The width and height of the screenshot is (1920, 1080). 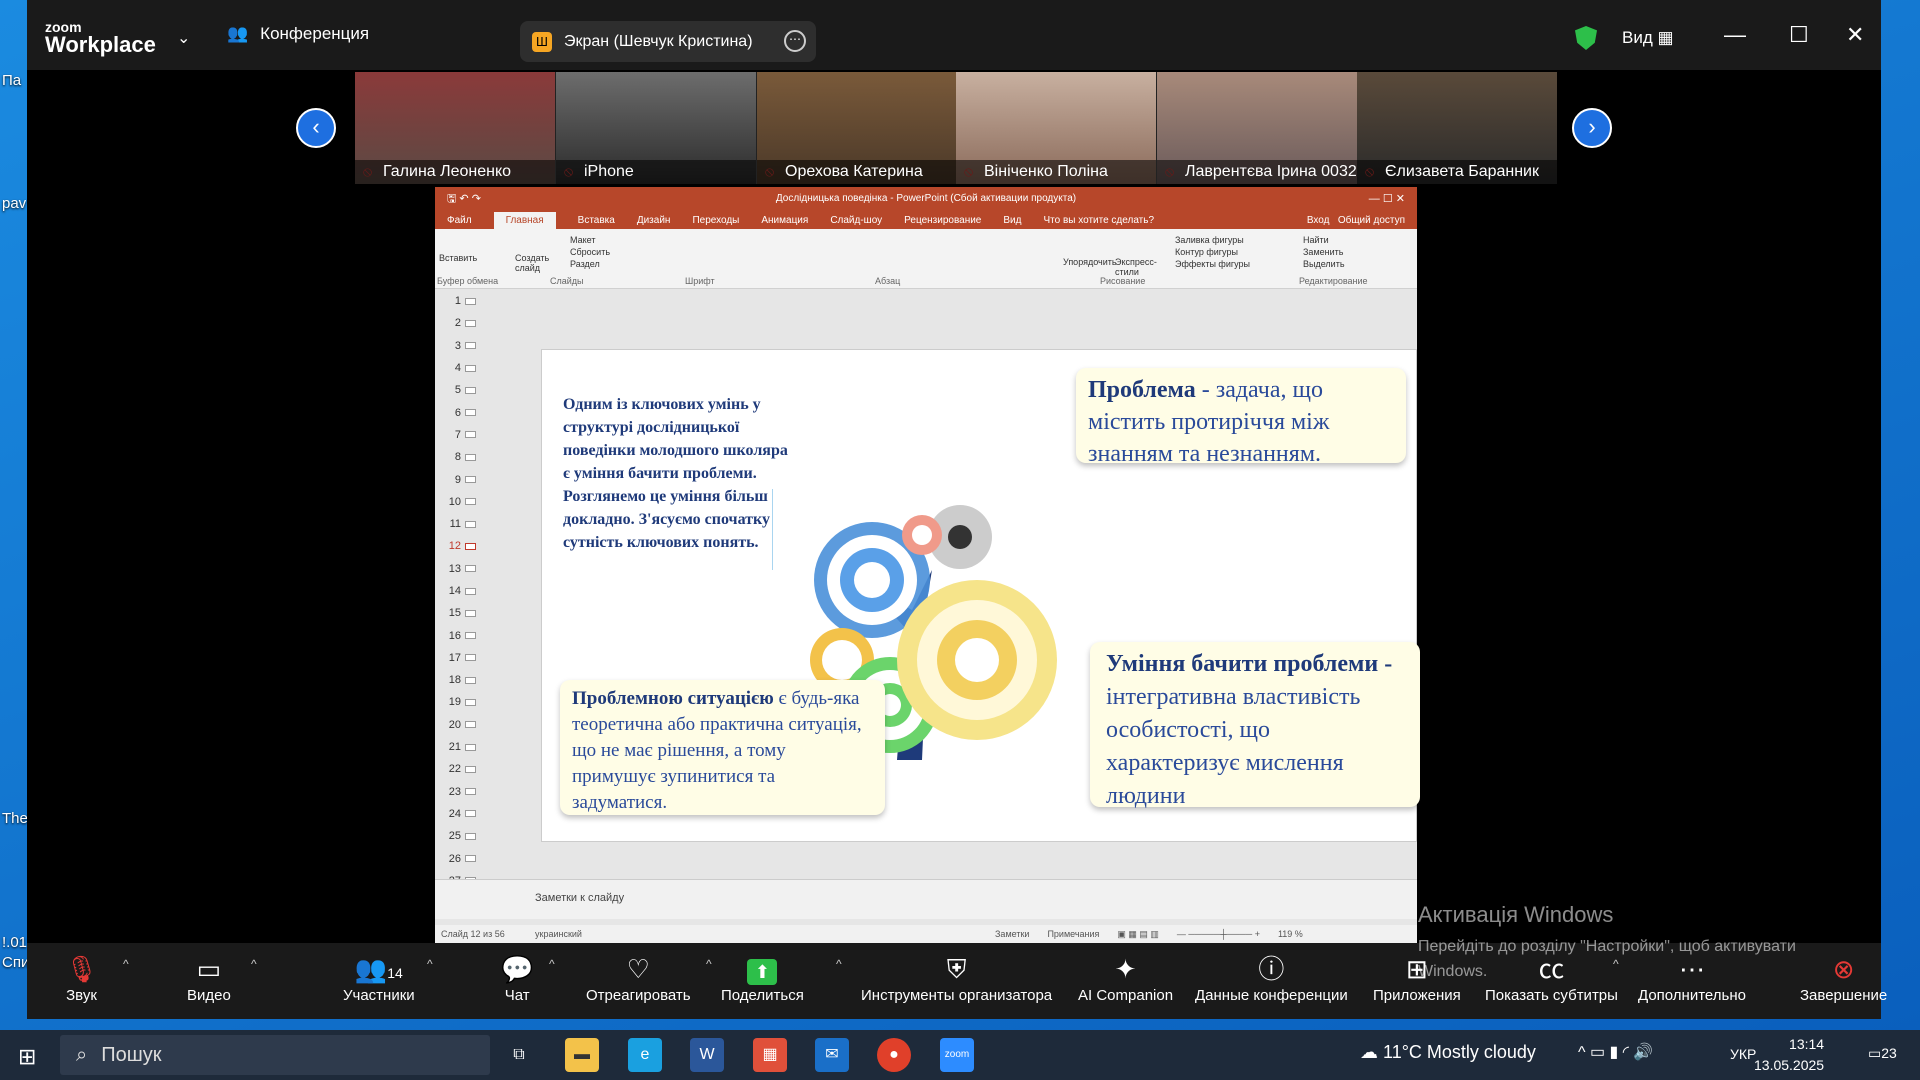 What do you see at coordinates (668, 41) in the screenshot?
I see `screen-share-indicator: Ш Экран (Шевчук Кристина) ⋯` at bounding box center [668, 41].